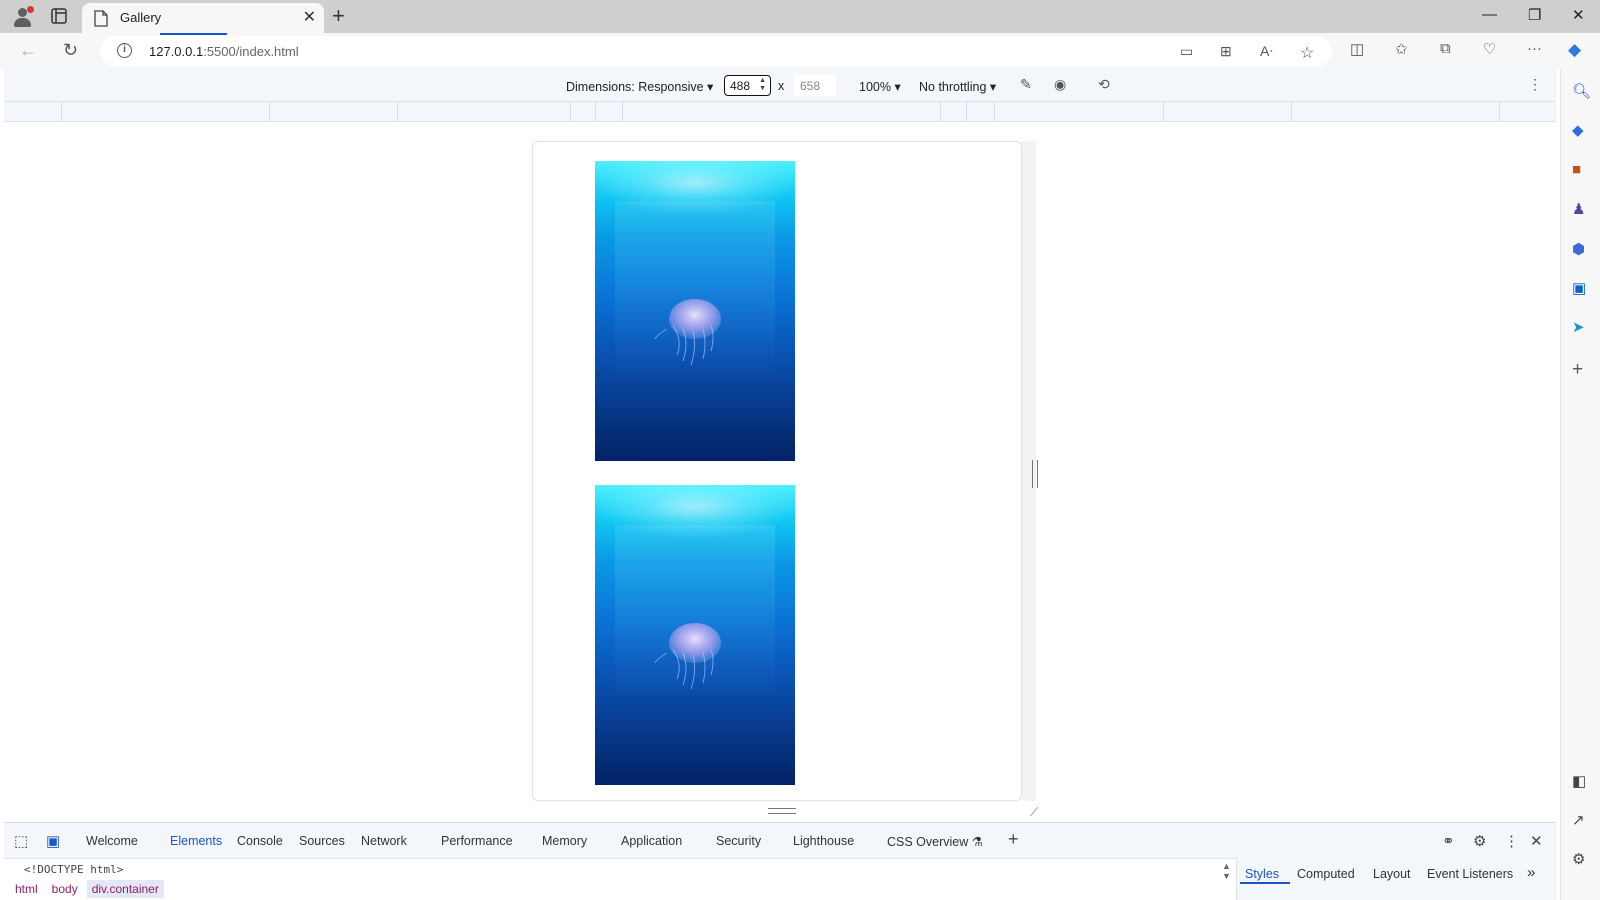  I want to click on hide-sidebar-icon: ◧, so click(1579, 781).